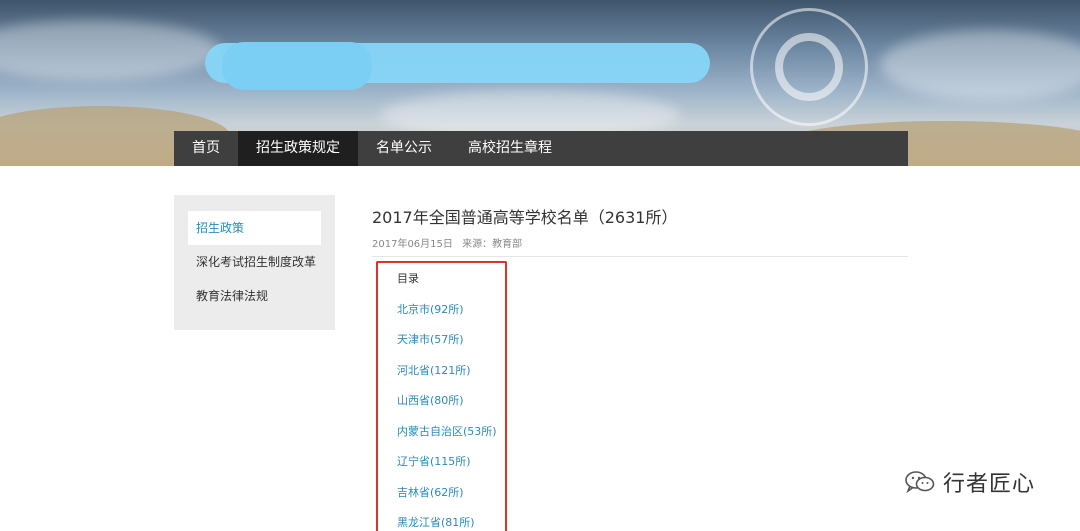 The height and width of the screenshot is (531, 1080). I want to click on page-title: 2017年全国普通高等学校名单（2631所）, so click(525, 217).